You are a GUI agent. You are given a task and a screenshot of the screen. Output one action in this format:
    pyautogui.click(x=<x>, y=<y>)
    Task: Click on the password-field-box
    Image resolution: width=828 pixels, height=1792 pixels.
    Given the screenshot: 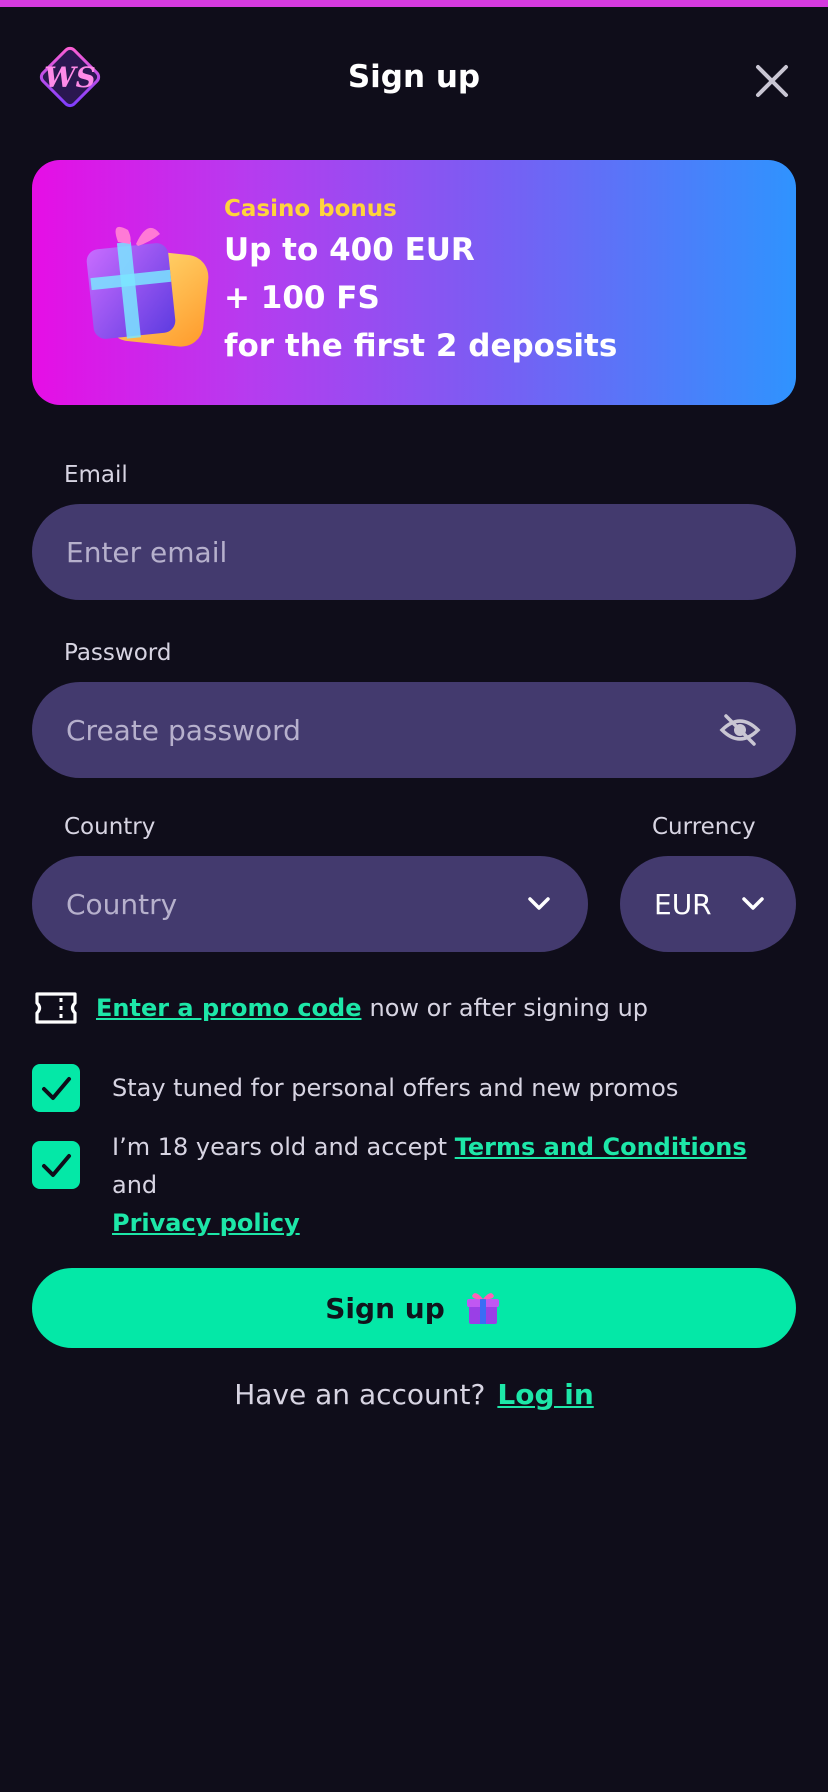 What is the action you would take?
    pyautogui.click(x=414, y=730)
    